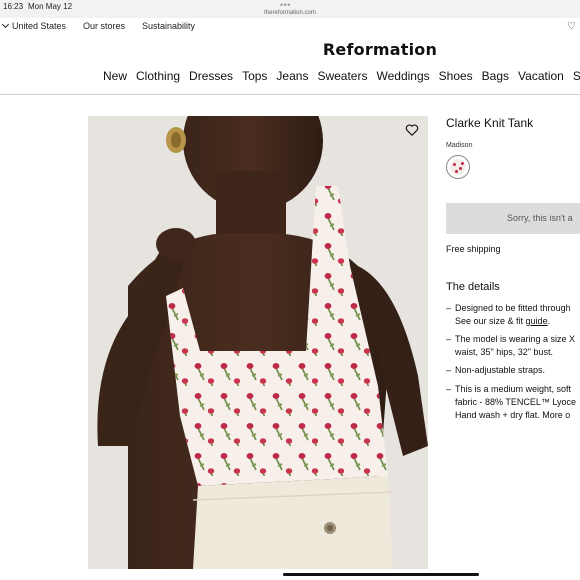  Describe the element at coordinates (459, 145) in the screenshot. I see `color-name: Madison` at that location.